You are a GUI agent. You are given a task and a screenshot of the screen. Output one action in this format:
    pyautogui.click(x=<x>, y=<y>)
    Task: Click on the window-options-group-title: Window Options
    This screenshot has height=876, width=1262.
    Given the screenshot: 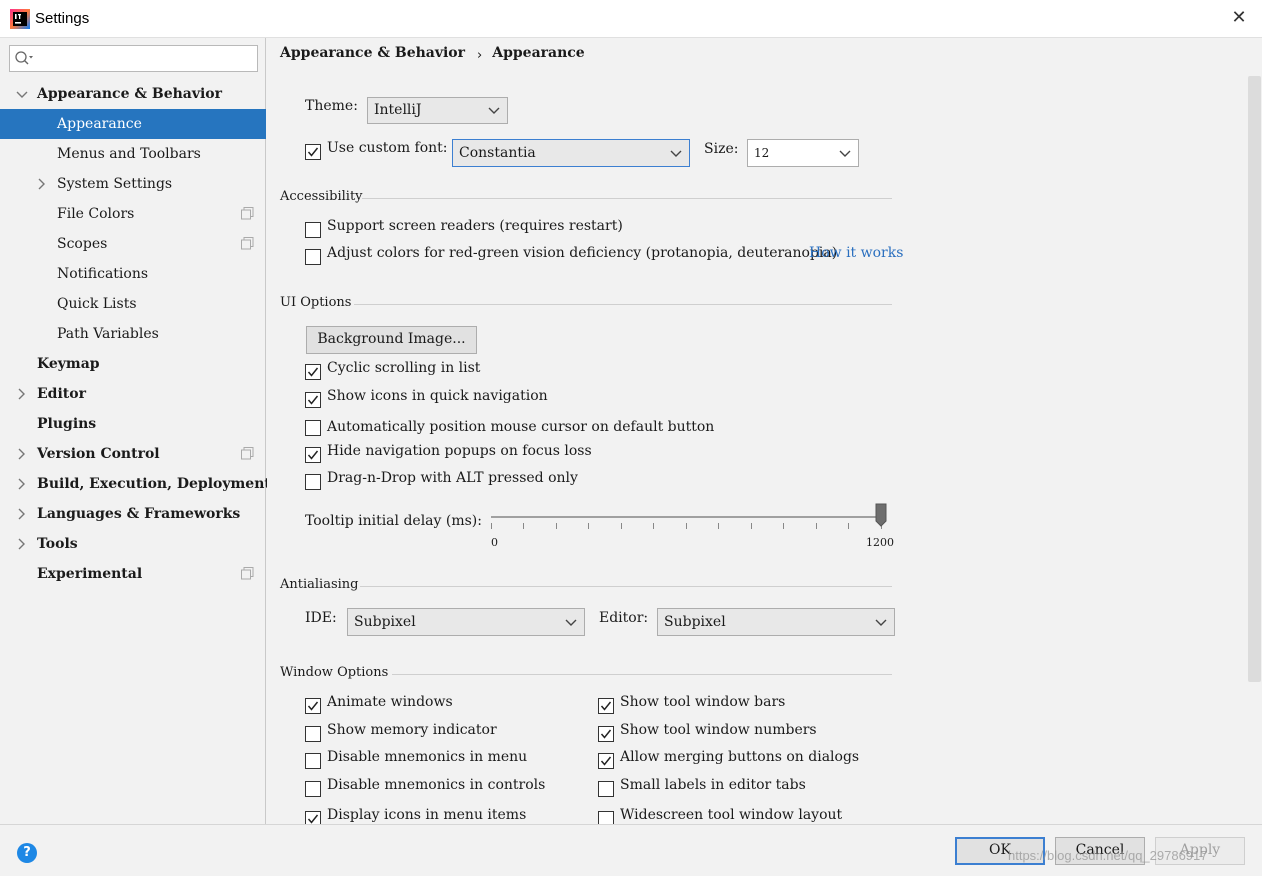 What is the action you would take?
    pyautogui.click(x=334, y=672)
    